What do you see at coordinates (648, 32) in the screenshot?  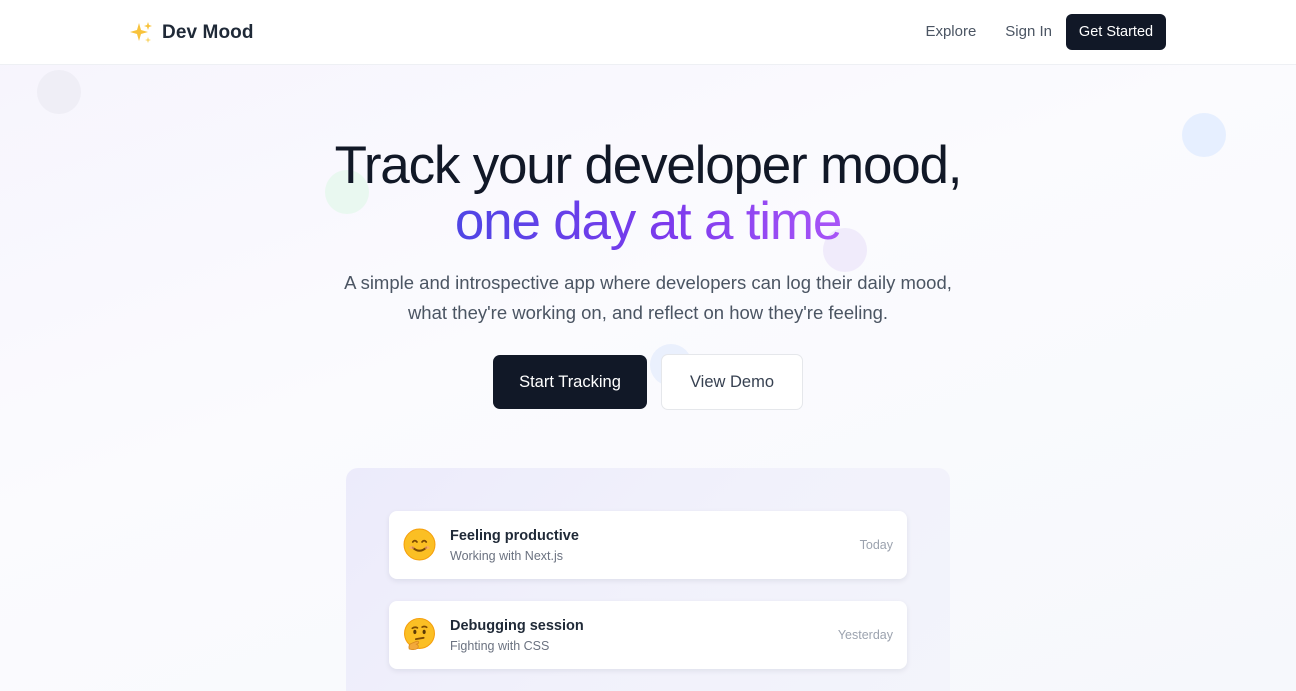 I see `top-navbar: Dev Mood Explore Sign In Get Started` at bounding box center [648, 32].